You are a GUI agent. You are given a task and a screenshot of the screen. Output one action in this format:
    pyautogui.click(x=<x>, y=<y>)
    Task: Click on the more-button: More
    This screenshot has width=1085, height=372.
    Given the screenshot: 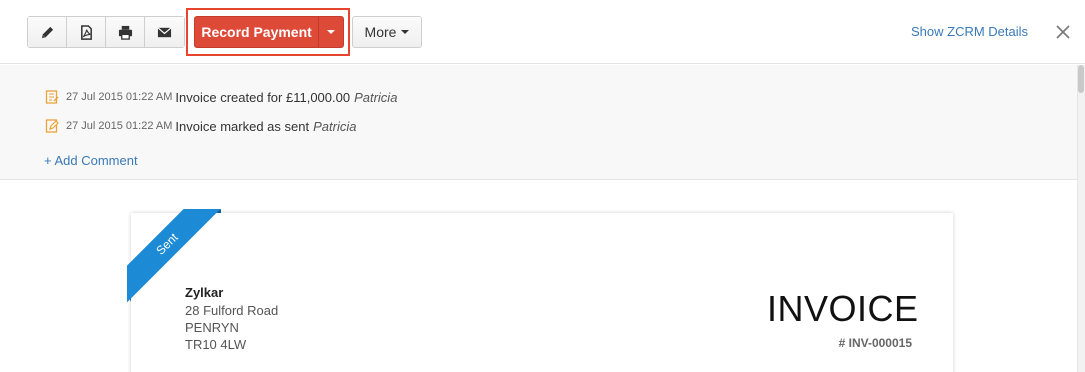 What is the action you would take?
    pyautogui.click(x=387, y=32)
    